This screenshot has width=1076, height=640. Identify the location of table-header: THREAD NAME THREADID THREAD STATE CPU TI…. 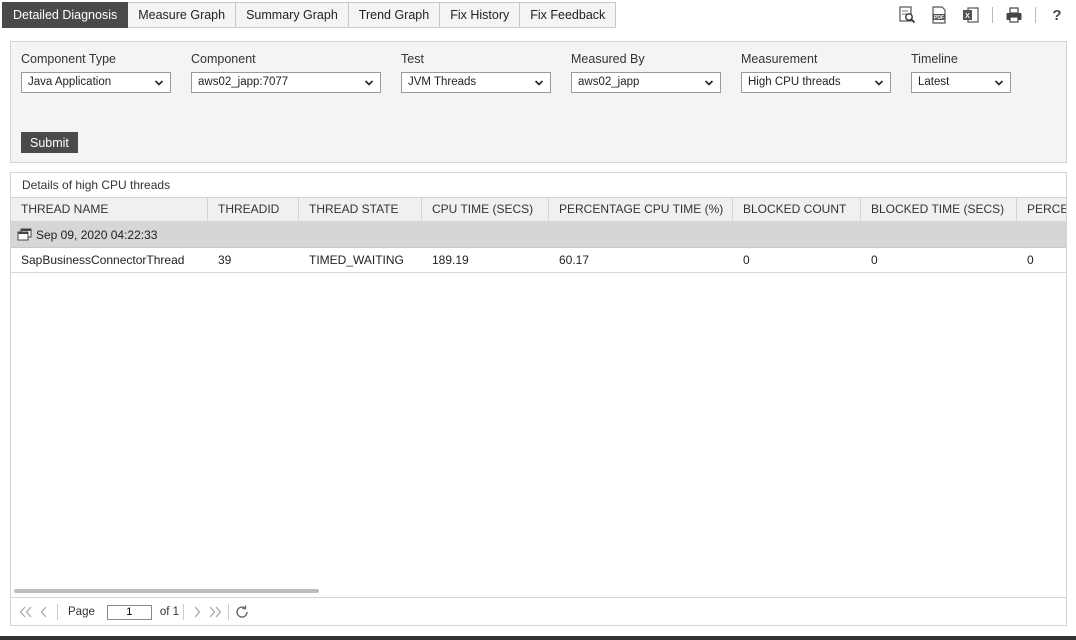
(538, 209).